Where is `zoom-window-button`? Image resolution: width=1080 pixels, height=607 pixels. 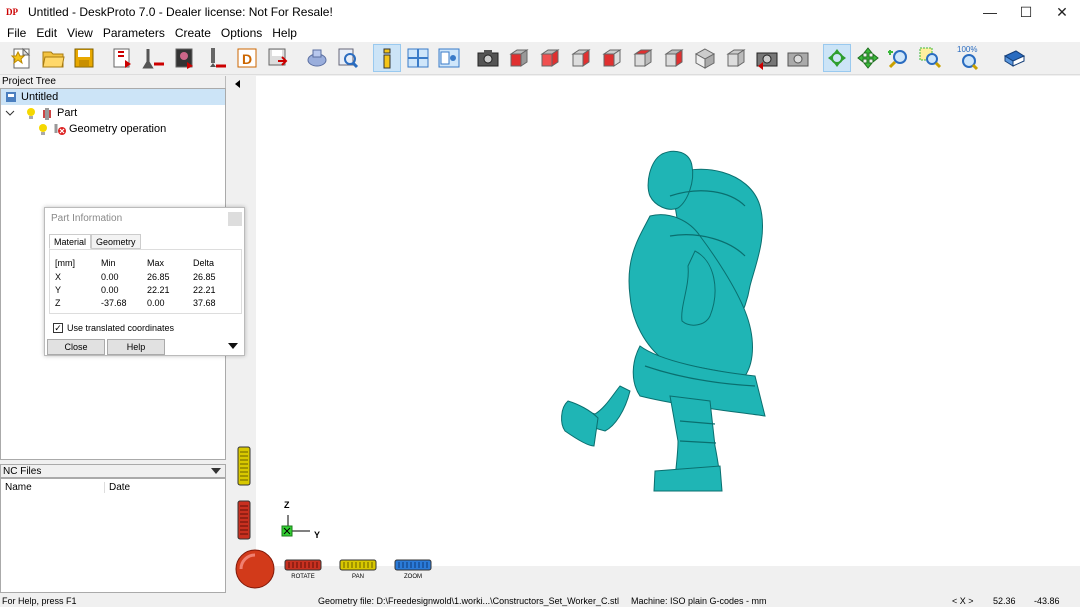
zoom-window-button is located at coordinates (930, 58).